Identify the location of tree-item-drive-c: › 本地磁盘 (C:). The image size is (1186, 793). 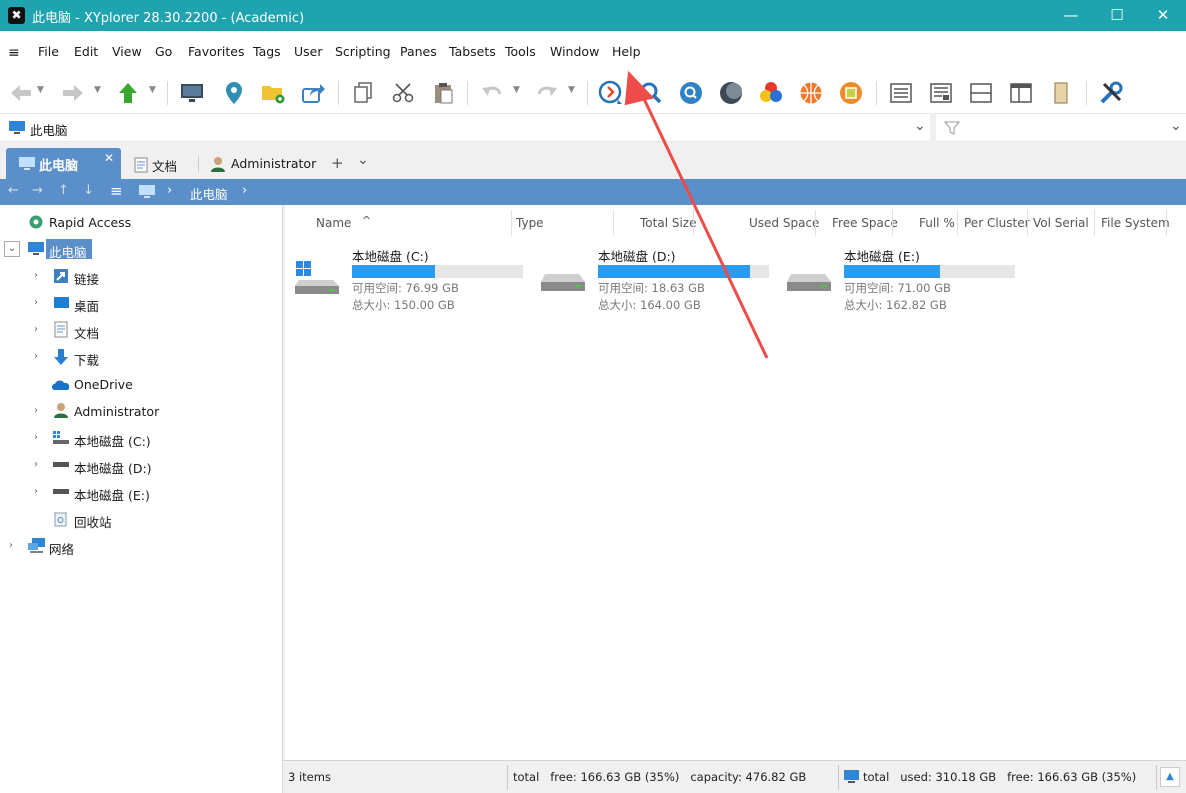
(141, 438).